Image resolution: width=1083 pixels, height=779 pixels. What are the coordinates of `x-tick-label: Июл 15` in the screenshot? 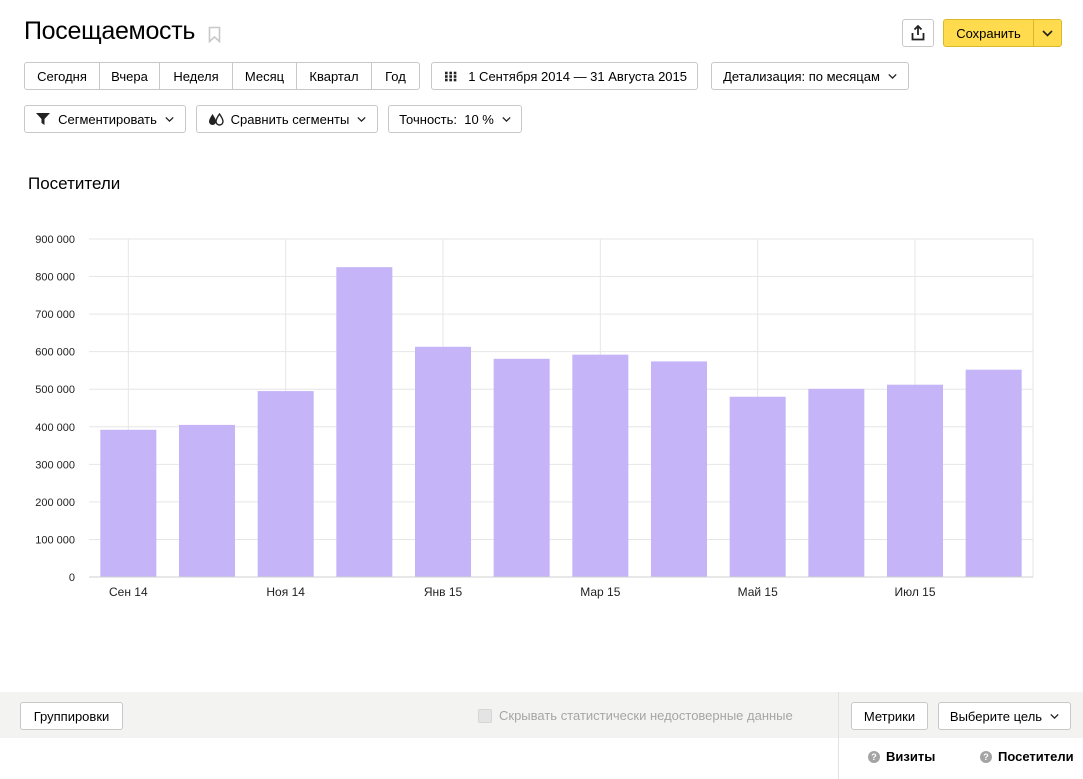 It's located at (914, 592).